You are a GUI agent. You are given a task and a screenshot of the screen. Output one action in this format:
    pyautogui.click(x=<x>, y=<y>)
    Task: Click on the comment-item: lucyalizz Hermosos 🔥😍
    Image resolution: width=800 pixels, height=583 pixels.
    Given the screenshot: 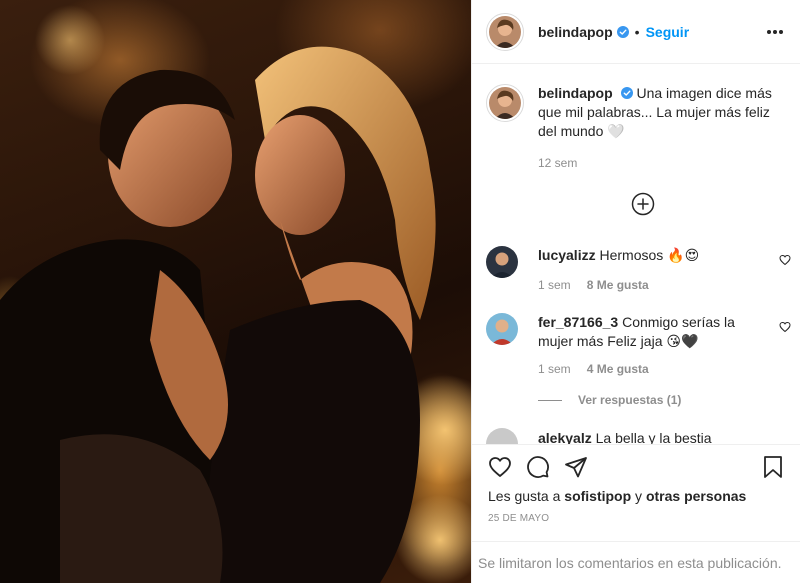 What is the action you would take?
    pyautogui.click(x=638, y=262)
    